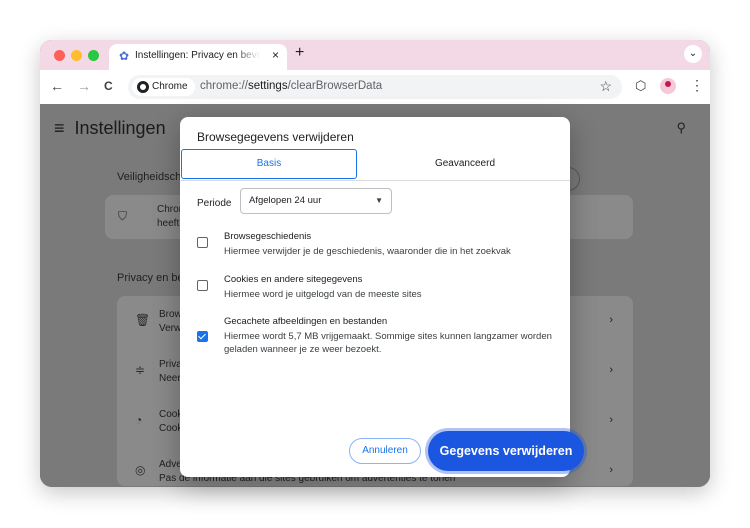 The image size is (750, 528). What do you see at coordinates (697, 85) in the screenshot?
I see `more-menu-icon: ⋮` at bounding box center [697, 85].